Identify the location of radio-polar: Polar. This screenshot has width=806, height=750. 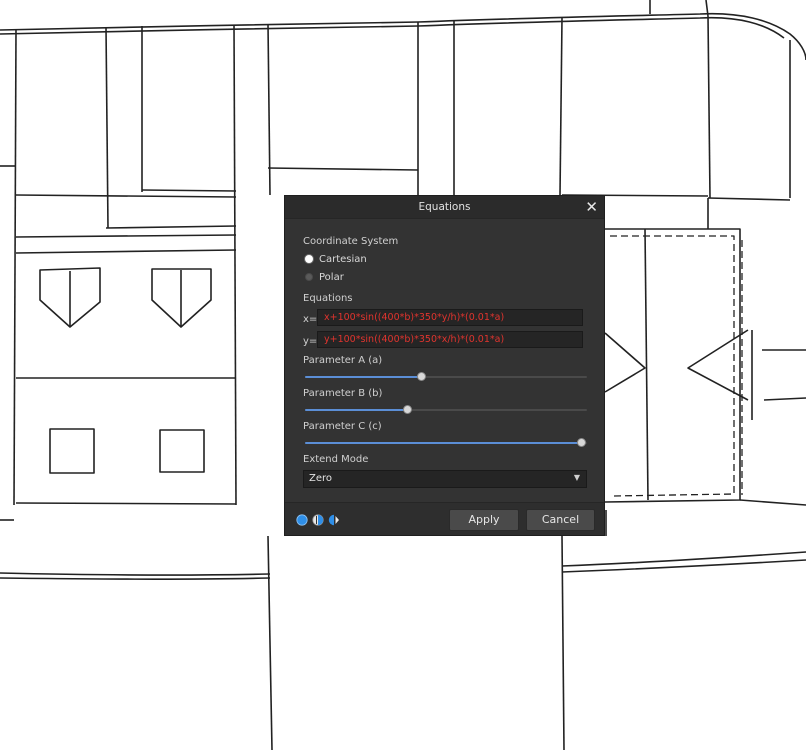
(324, 277).